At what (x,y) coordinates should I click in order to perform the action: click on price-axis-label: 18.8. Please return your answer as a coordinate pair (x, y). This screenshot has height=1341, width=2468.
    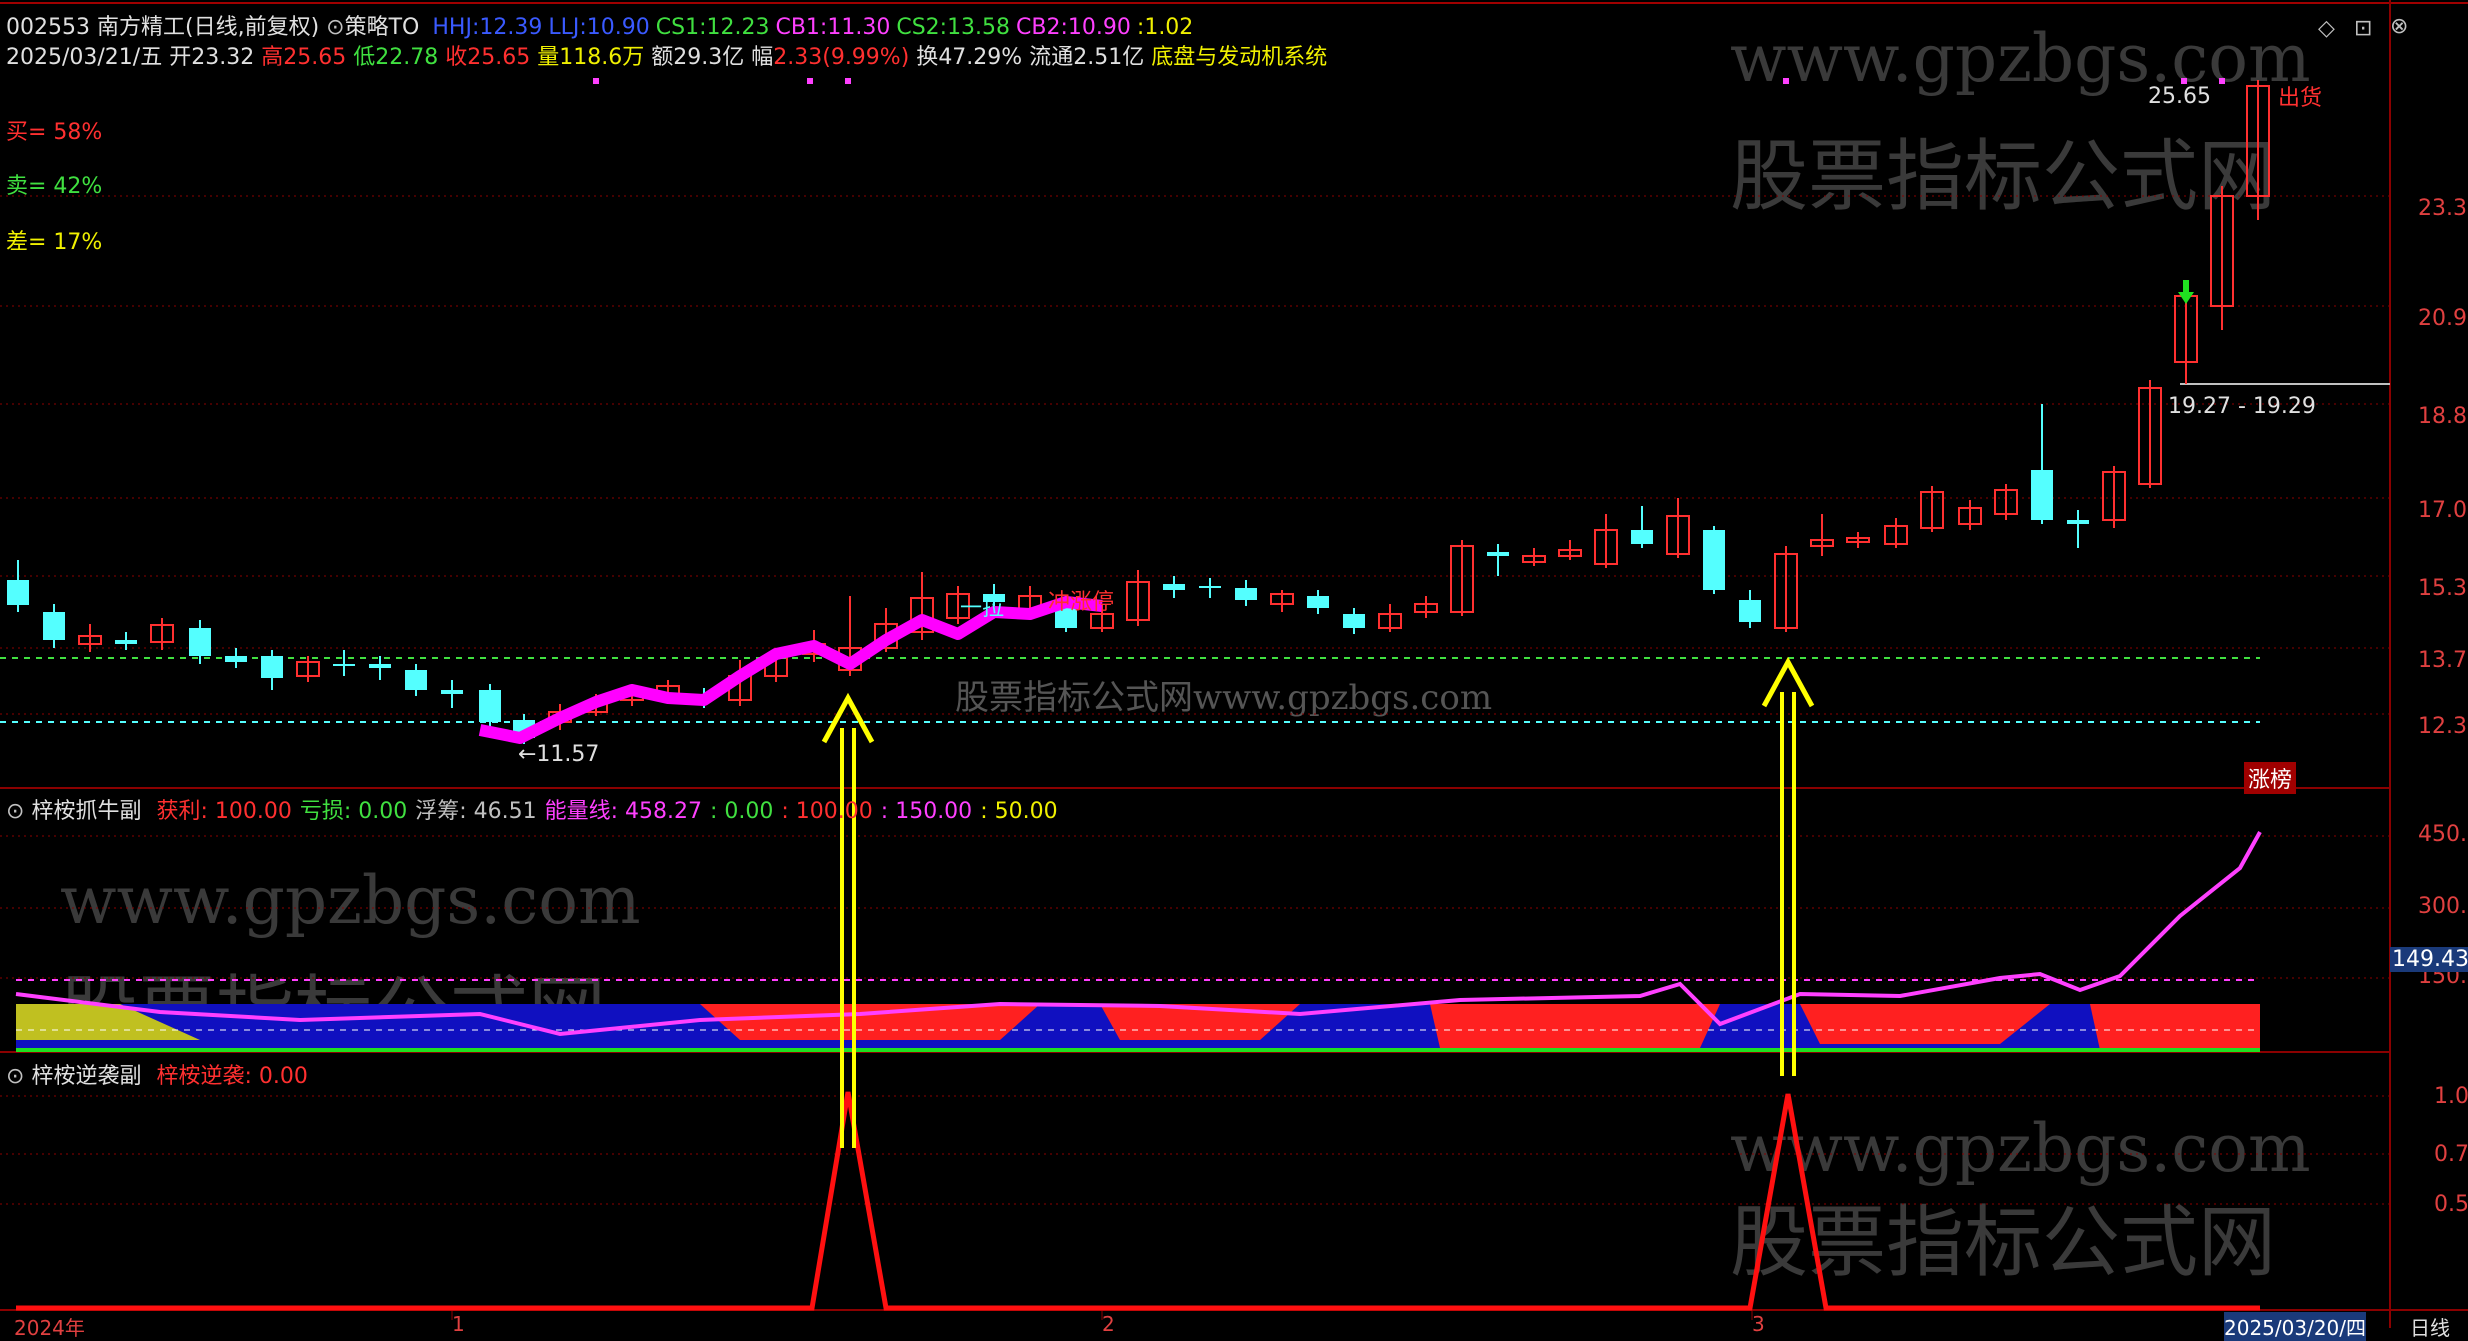
    Looking at the image, I should click on (2442, 416).